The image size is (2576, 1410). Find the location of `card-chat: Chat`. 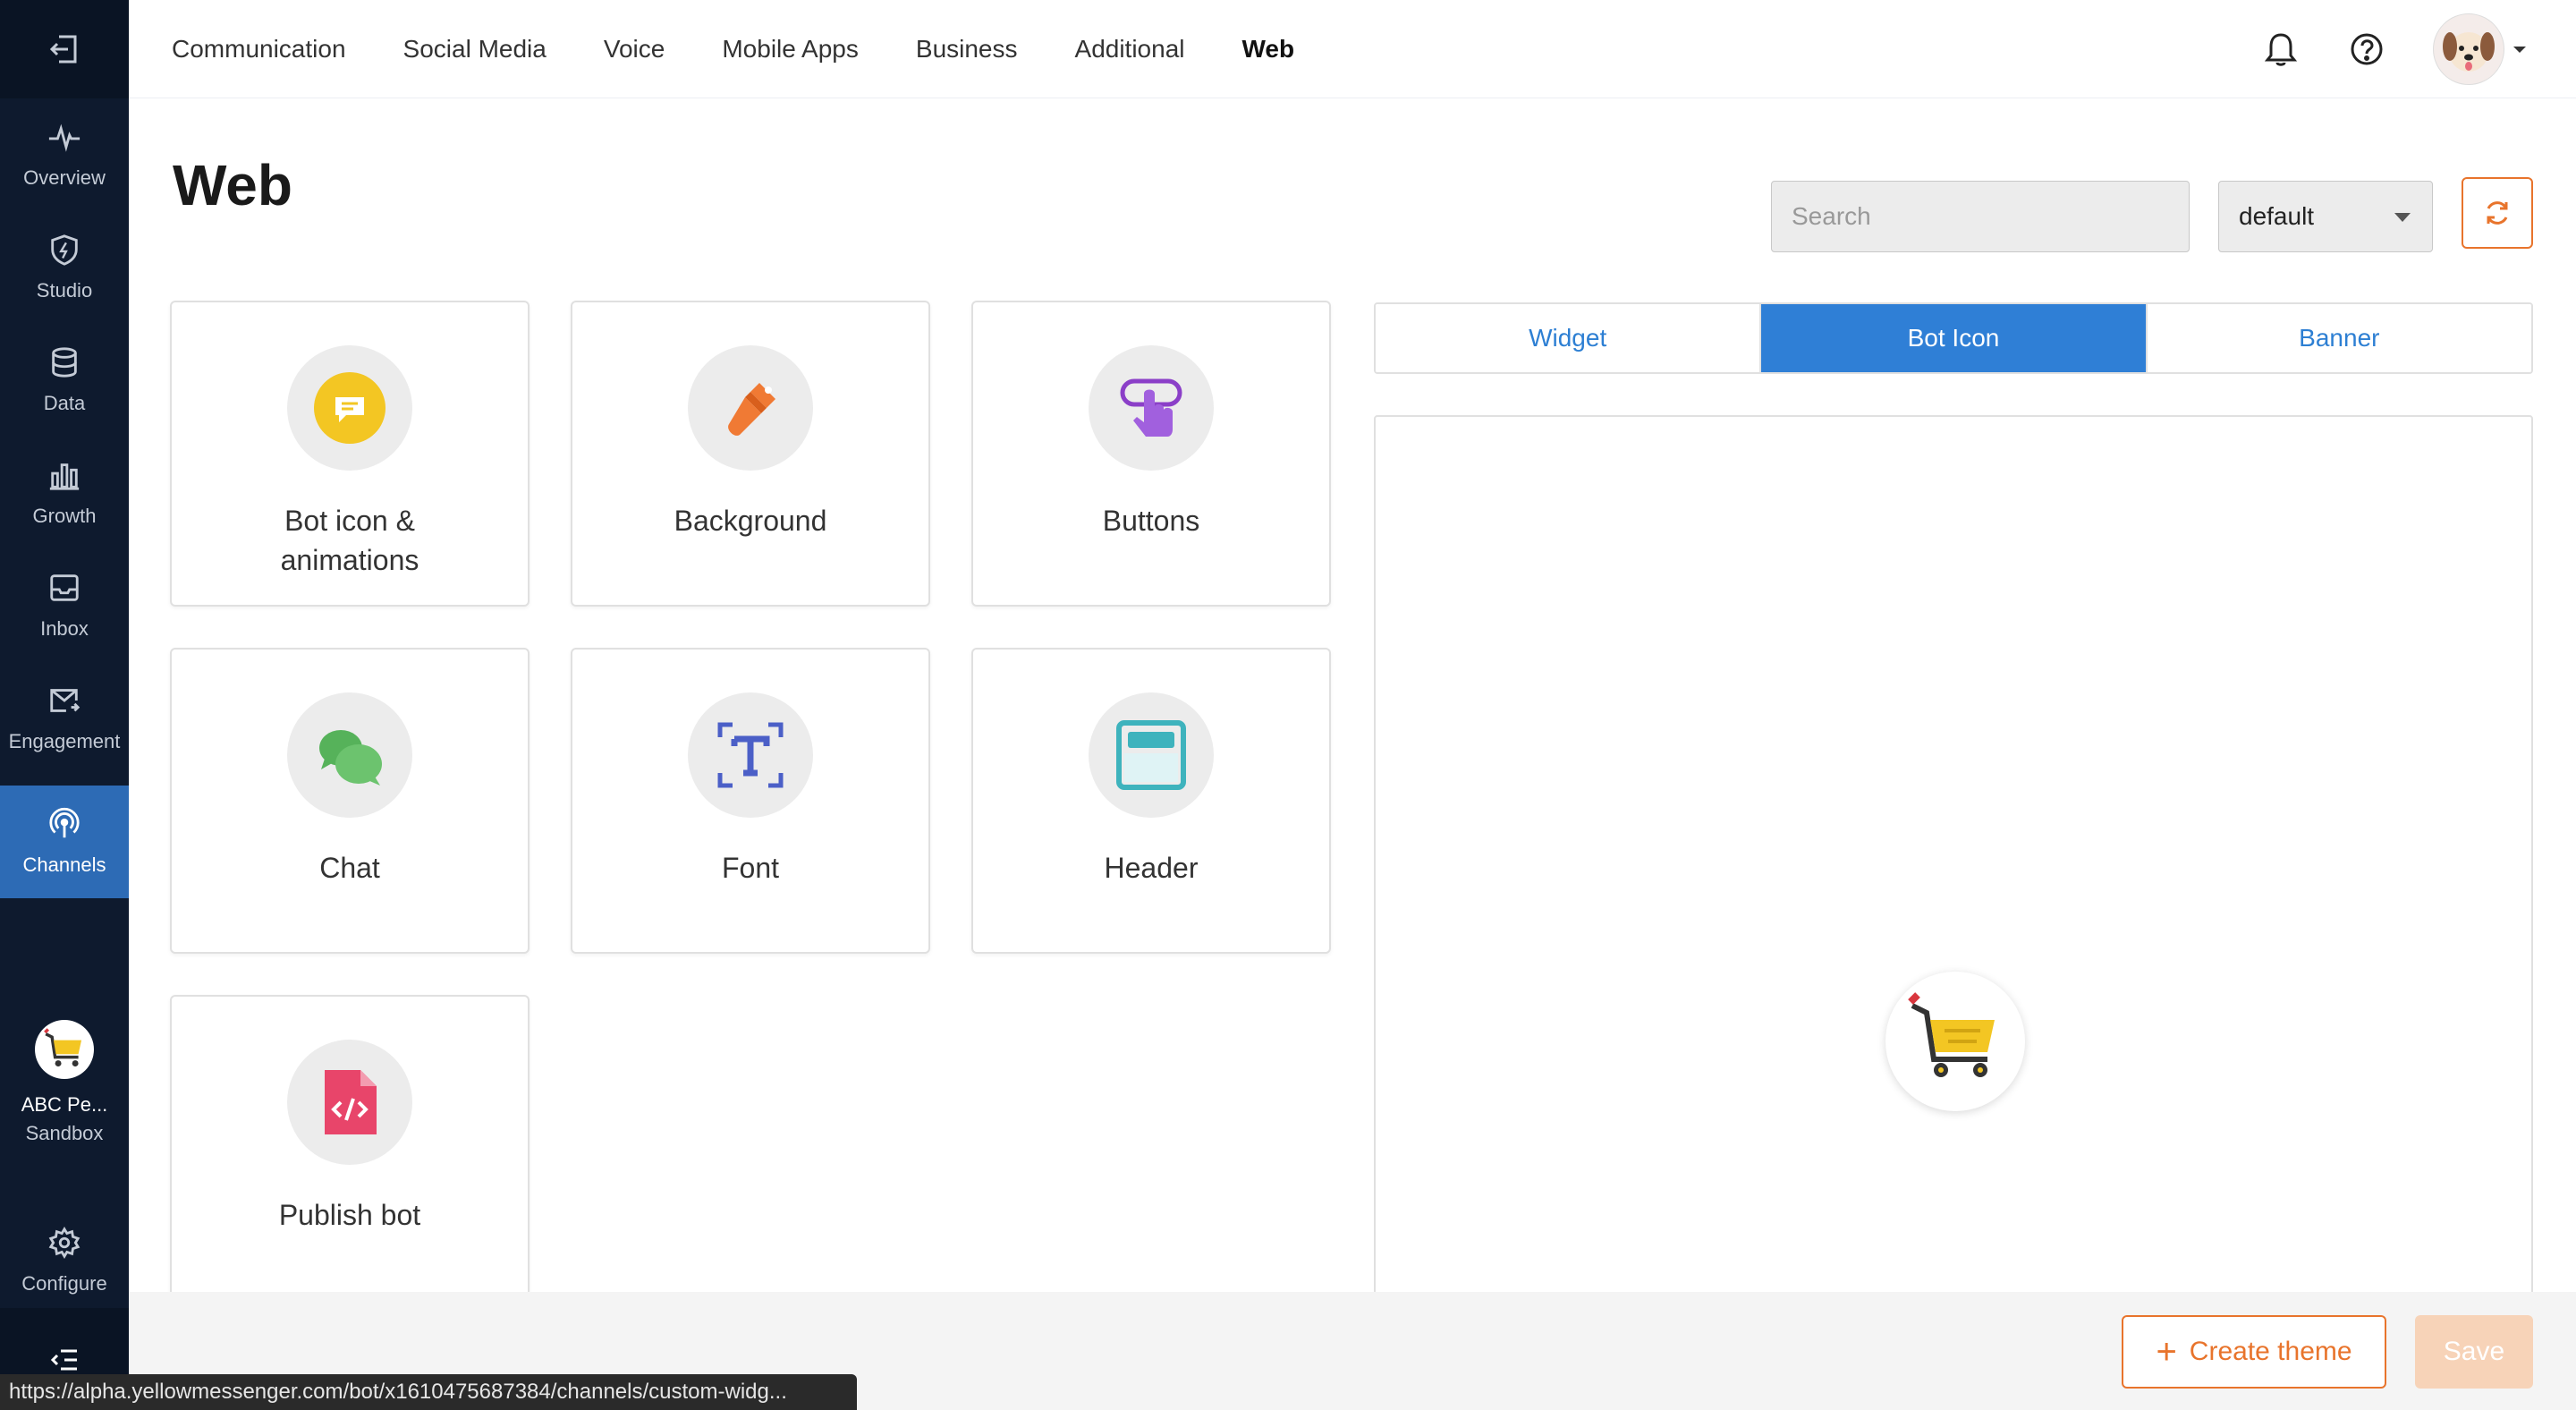

card-chat: Chat is located at coordinates (350, 801).